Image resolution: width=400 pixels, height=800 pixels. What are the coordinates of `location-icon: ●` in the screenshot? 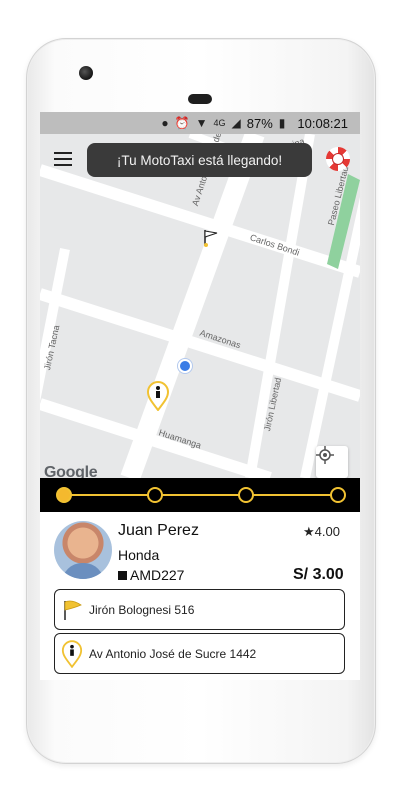 It's located at (165, 123).